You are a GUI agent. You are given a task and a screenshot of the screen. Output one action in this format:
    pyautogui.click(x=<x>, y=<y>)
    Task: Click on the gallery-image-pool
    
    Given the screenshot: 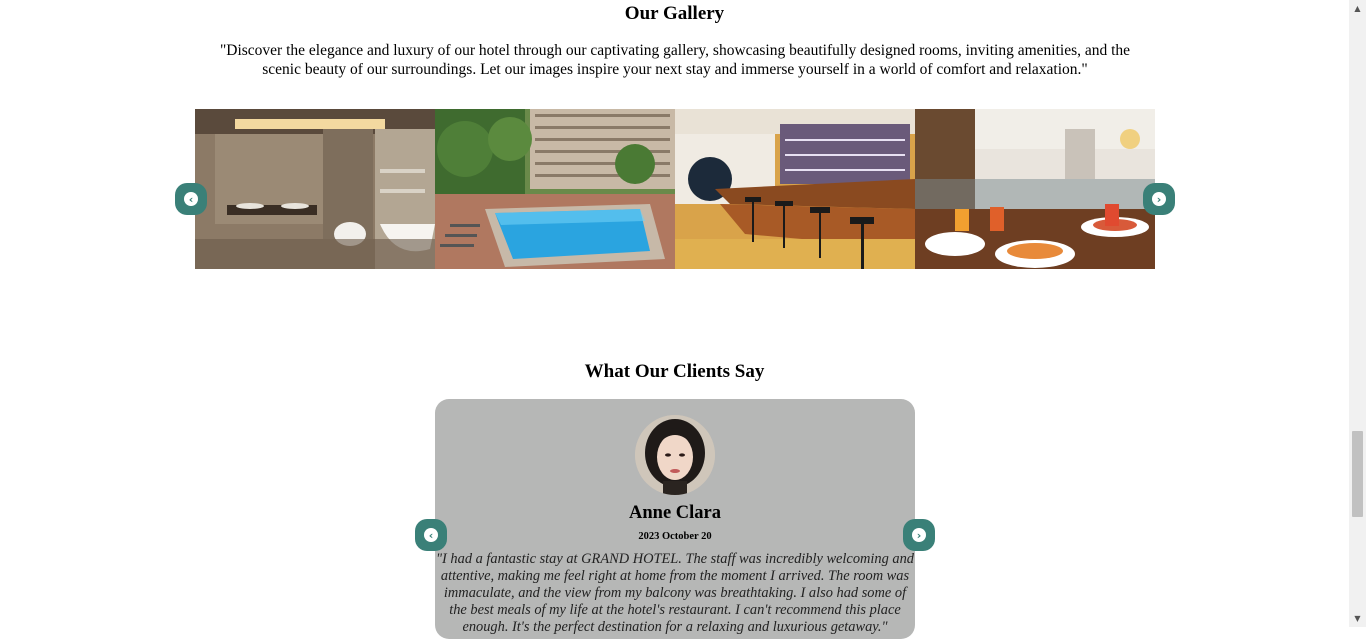 What is the action you would take?
    pyautogui.click(x=555, y=189)
    